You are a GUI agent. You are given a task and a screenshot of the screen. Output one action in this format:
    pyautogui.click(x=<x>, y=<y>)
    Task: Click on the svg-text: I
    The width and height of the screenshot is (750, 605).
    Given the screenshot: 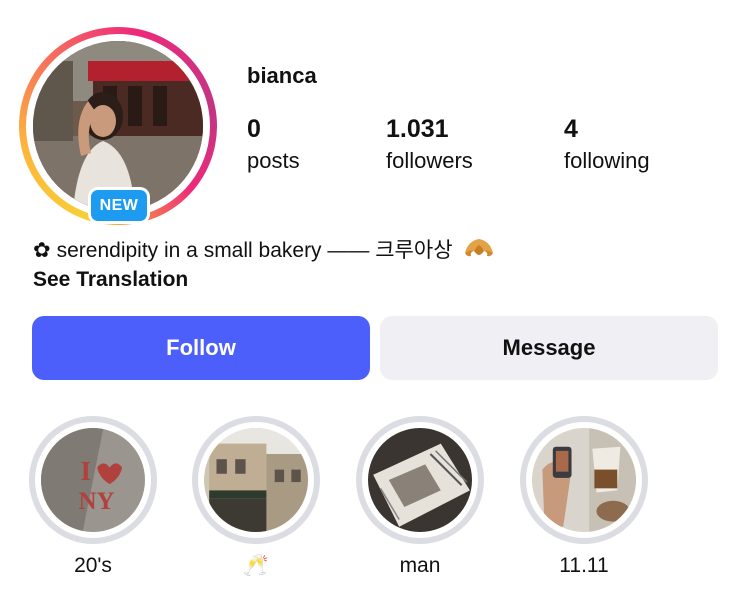 What is the action you would take?
    pyautogui.click(x=86, y=471)
    